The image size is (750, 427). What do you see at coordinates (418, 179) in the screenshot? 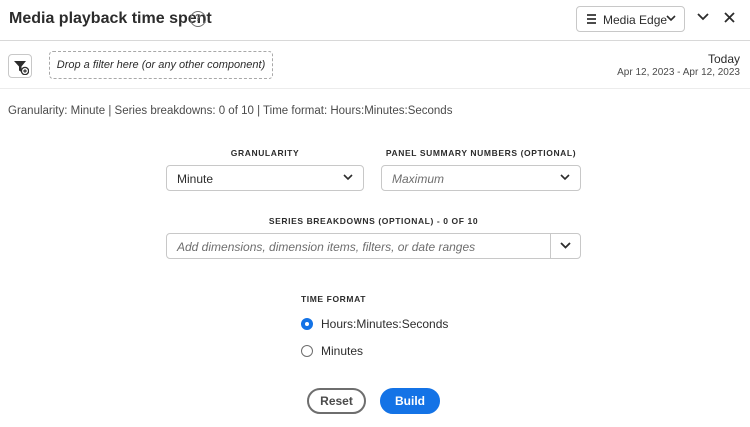
I see `panel-summary-placeholder: Maximum` at bounding box center [418, 179].